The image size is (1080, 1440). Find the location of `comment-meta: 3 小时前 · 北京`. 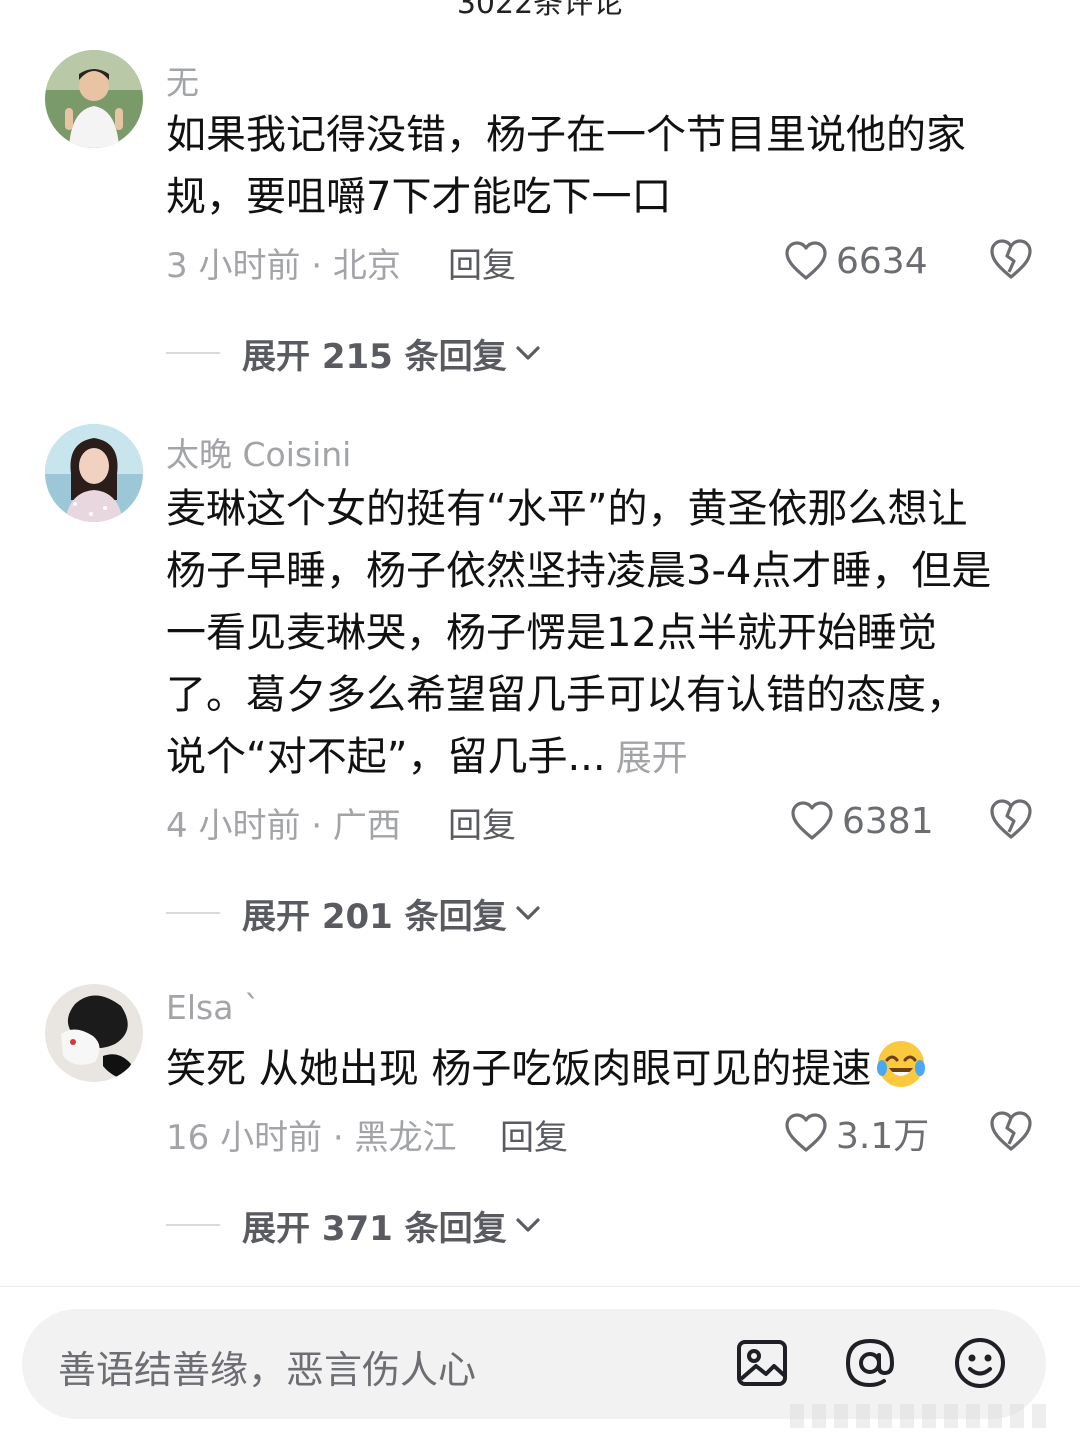

comment-meta: 3 小时前 · 北京 is located at coordinates (283, 262).